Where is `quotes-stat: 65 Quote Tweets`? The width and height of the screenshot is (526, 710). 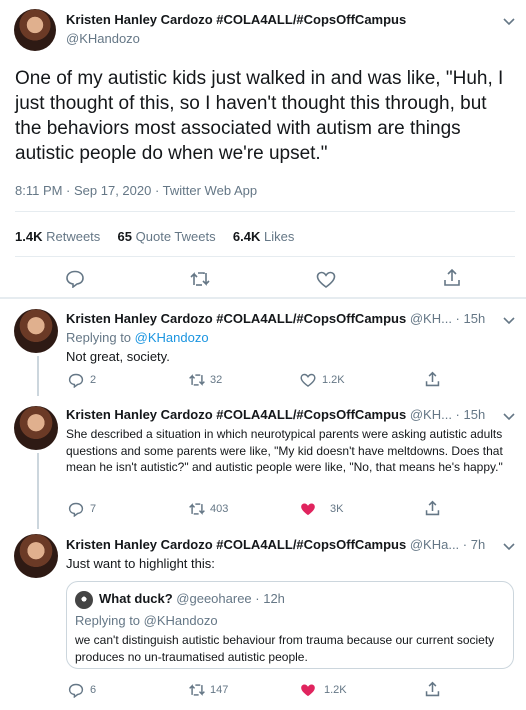
quotes-stat: 65 Quote Tweets is located at coordinates (169, 236).